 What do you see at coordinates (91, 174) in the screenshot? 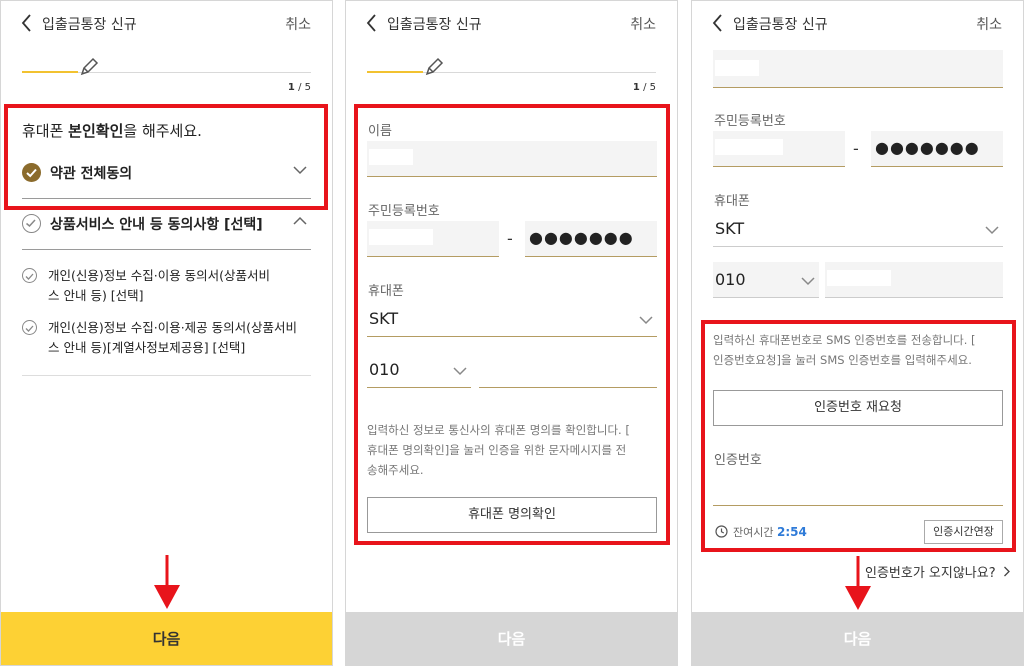
I see `agree-all-label: 약관 전체동의` at bounding box center [91, 174].